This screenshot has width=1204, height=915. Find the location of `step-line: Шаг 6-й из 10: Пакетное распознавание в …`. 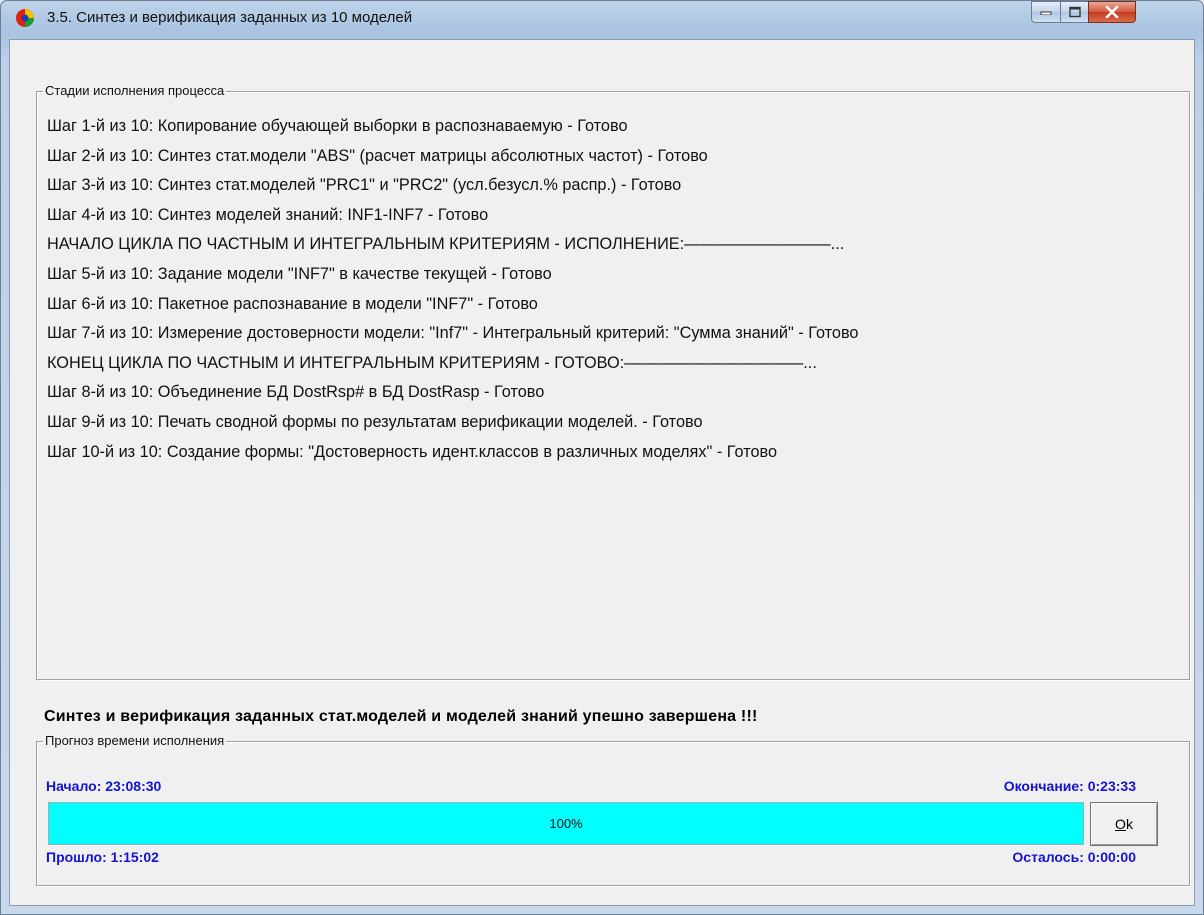

step-line: Шаг 6-й из 10: Пакетное распознавание в … is located at coordinates (292, 303).